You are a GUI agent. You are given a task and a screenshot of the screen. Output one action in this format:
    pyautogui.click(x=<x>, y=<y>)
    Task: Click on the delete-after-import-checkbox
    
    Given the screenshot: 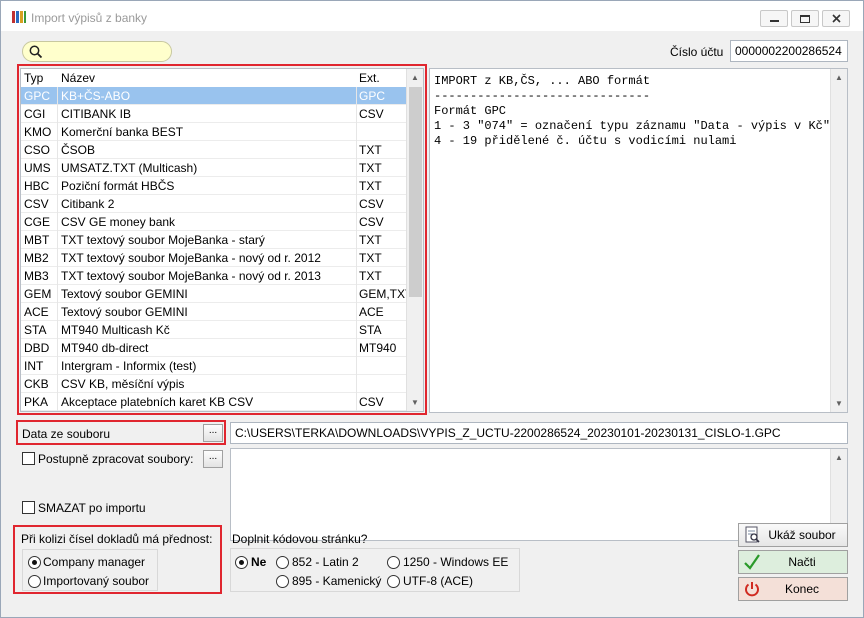 What is the action you would take?
    pyautogui.click(x=28, y=507)
    